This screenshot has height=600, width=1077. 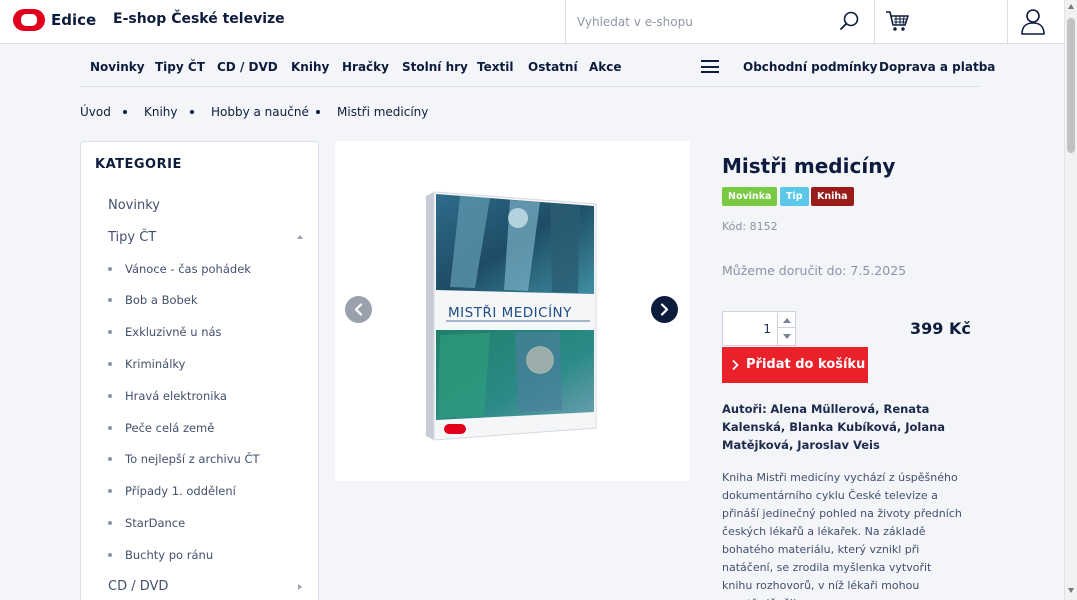 What do you see at coordinates (383, 112) in the screenshot?
I see `breadcrumb-item-current: Mistři medicíny` at bounding box center [383, 112].